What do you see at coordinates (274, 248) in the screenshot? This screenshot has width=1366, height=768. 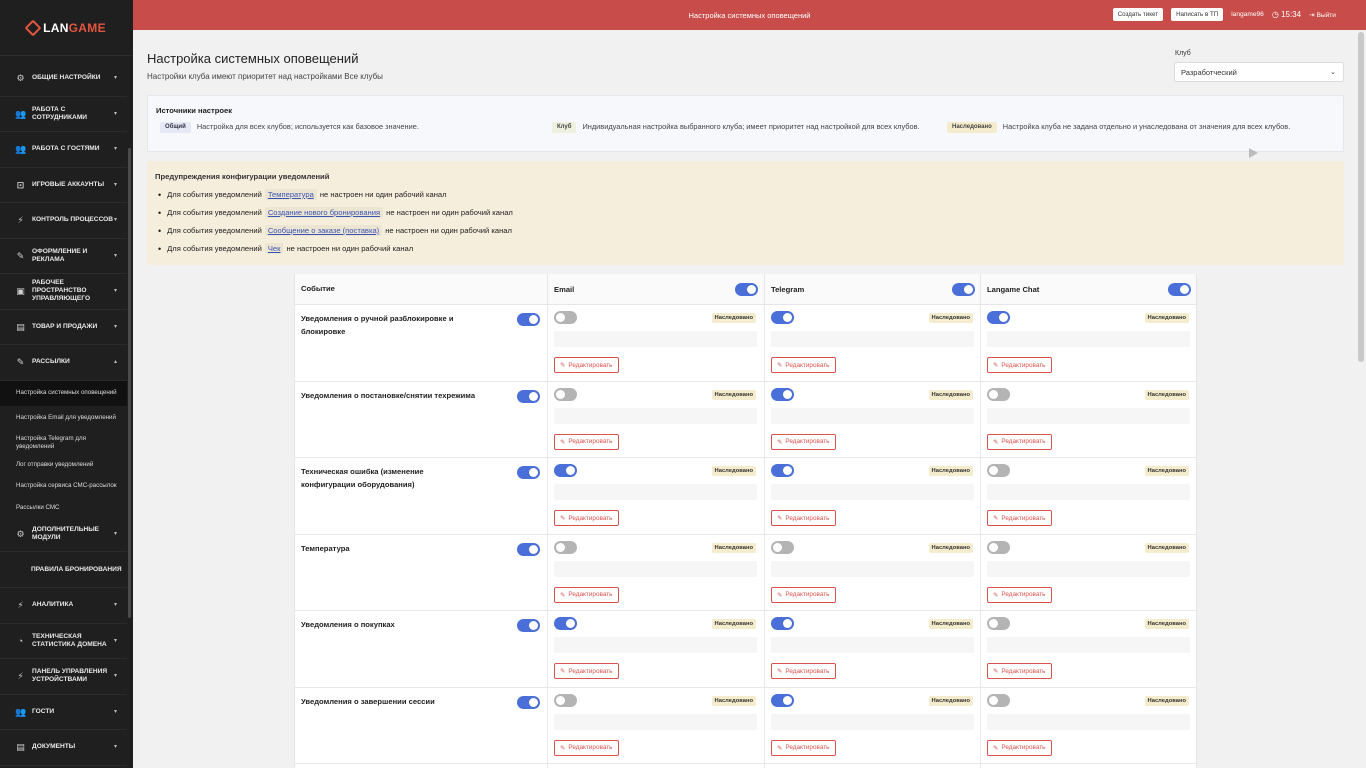 I see `warning-event-link: Чек` at bounding box center [274, 248].